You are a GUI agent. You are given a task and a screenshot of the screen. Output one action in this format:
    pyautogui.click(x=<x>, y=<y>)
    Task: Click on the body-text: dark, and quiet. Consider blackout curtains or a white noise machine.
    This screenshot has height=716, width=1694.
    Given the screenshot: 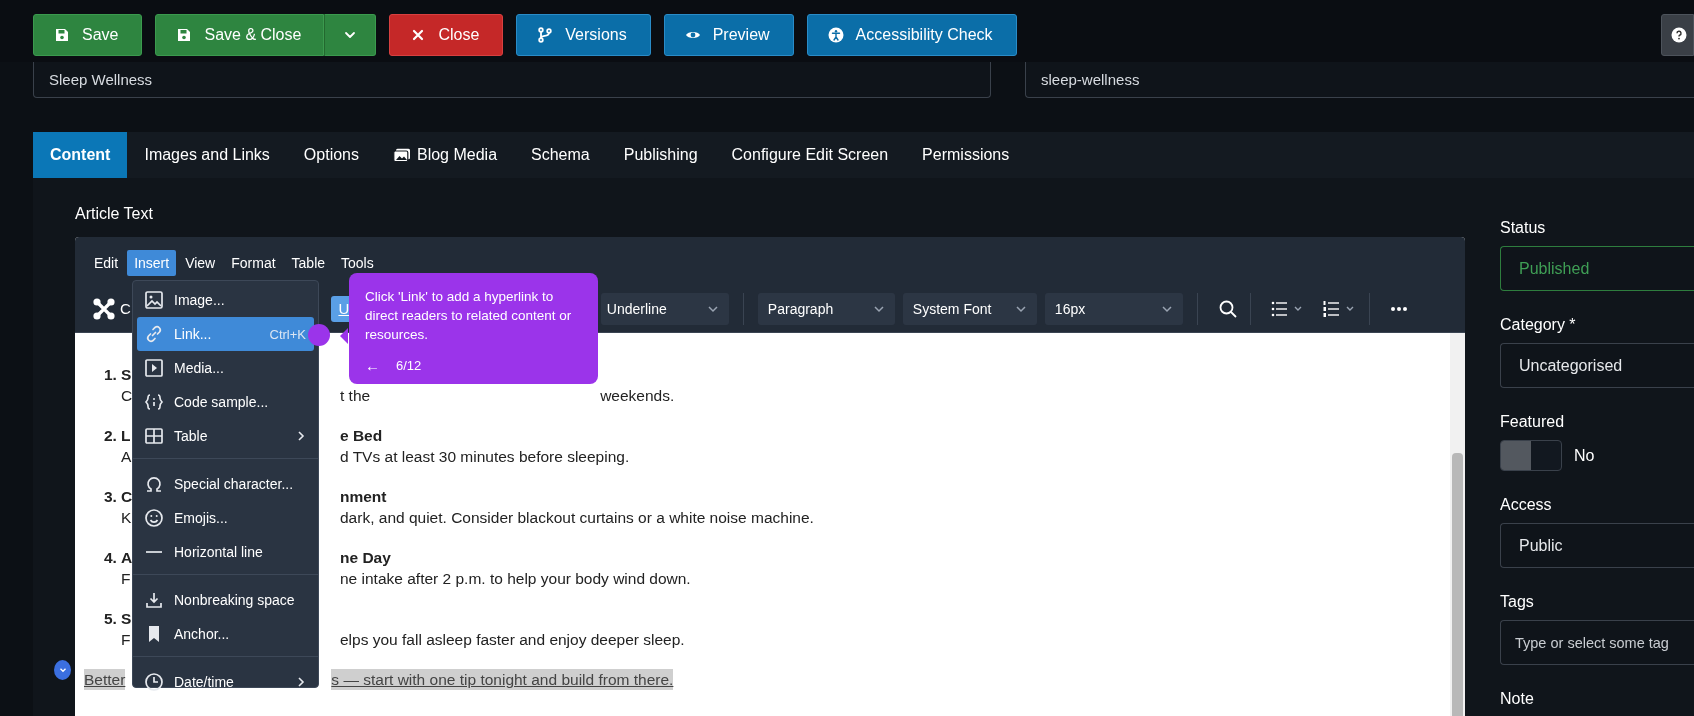 What is the action you would take?
    pyautogui.click(x=577, y=518)
    